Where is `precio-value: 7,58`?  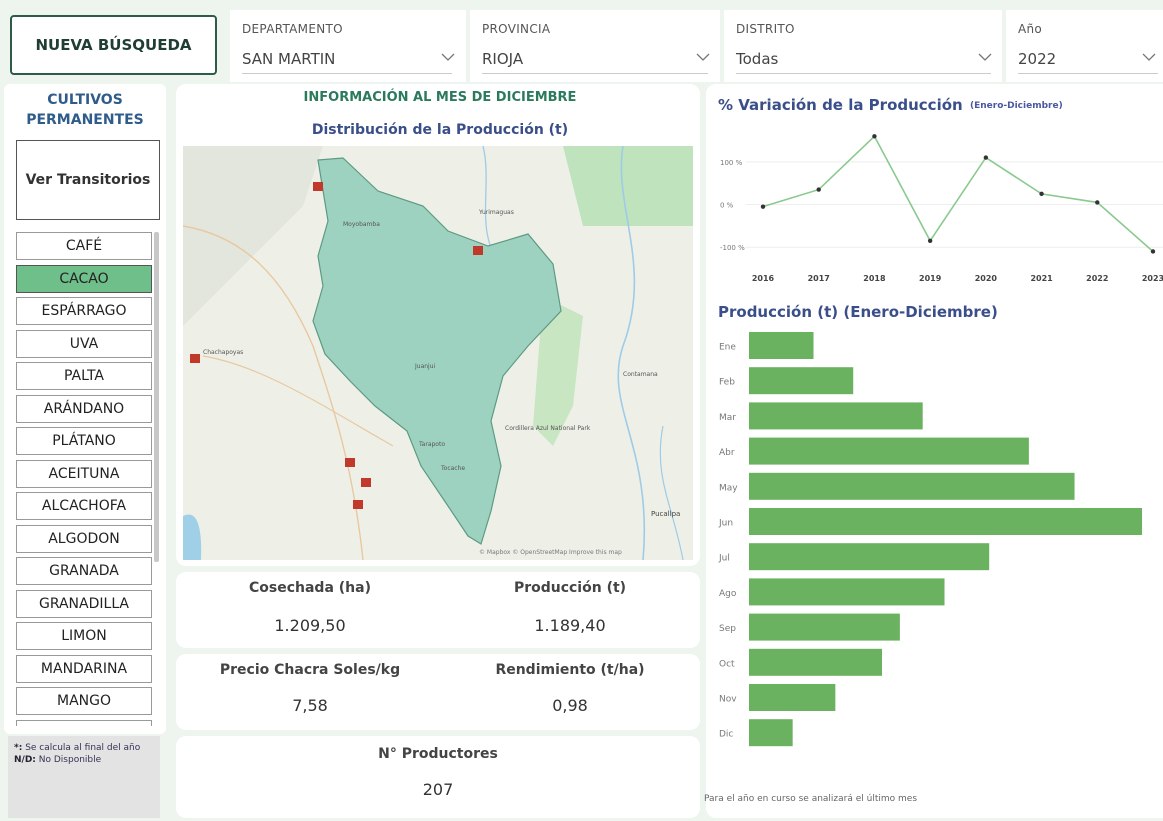 precio-value: 7,58 is located at coordinates (310, 705).